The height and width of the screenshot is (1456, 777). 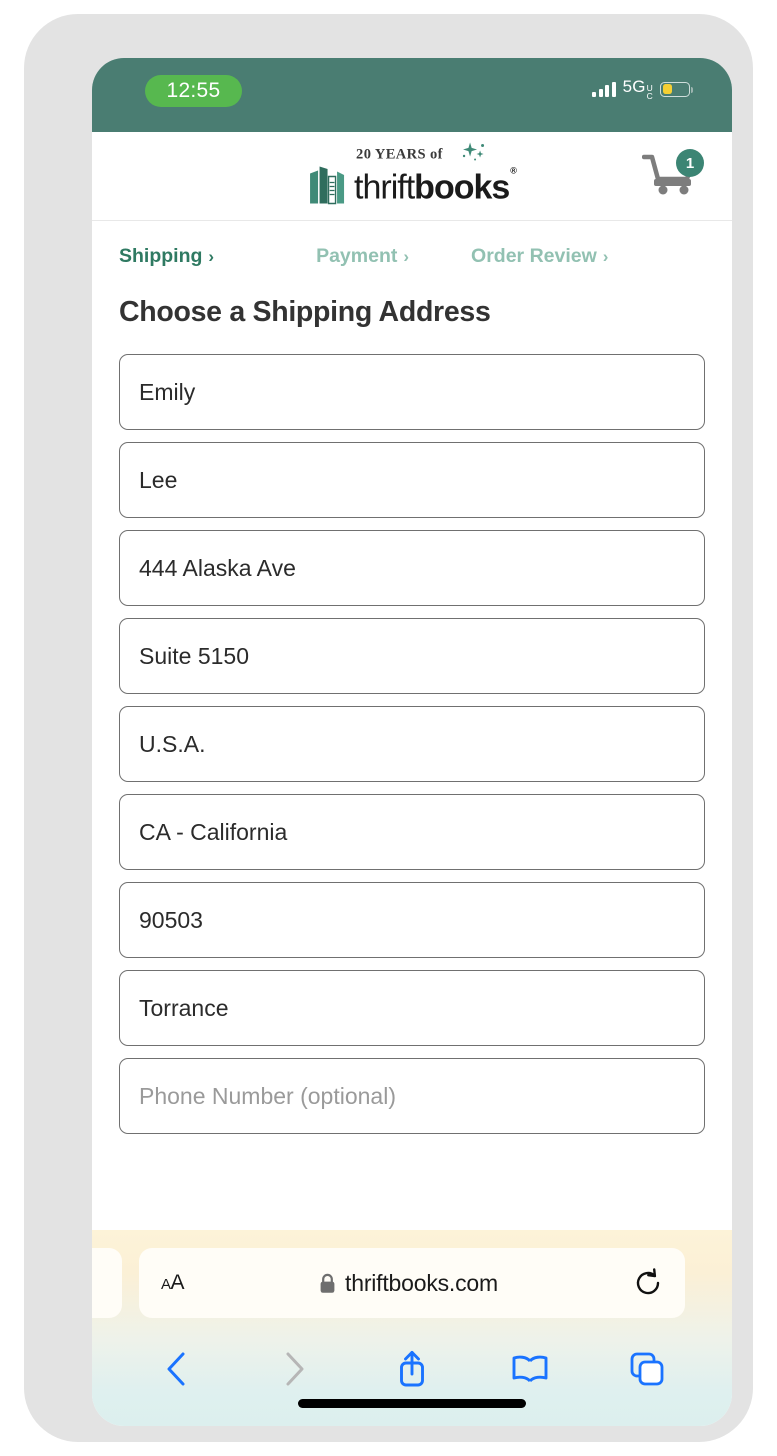 I want to click on country-field: U.S.A., so click(x=412, y=744).